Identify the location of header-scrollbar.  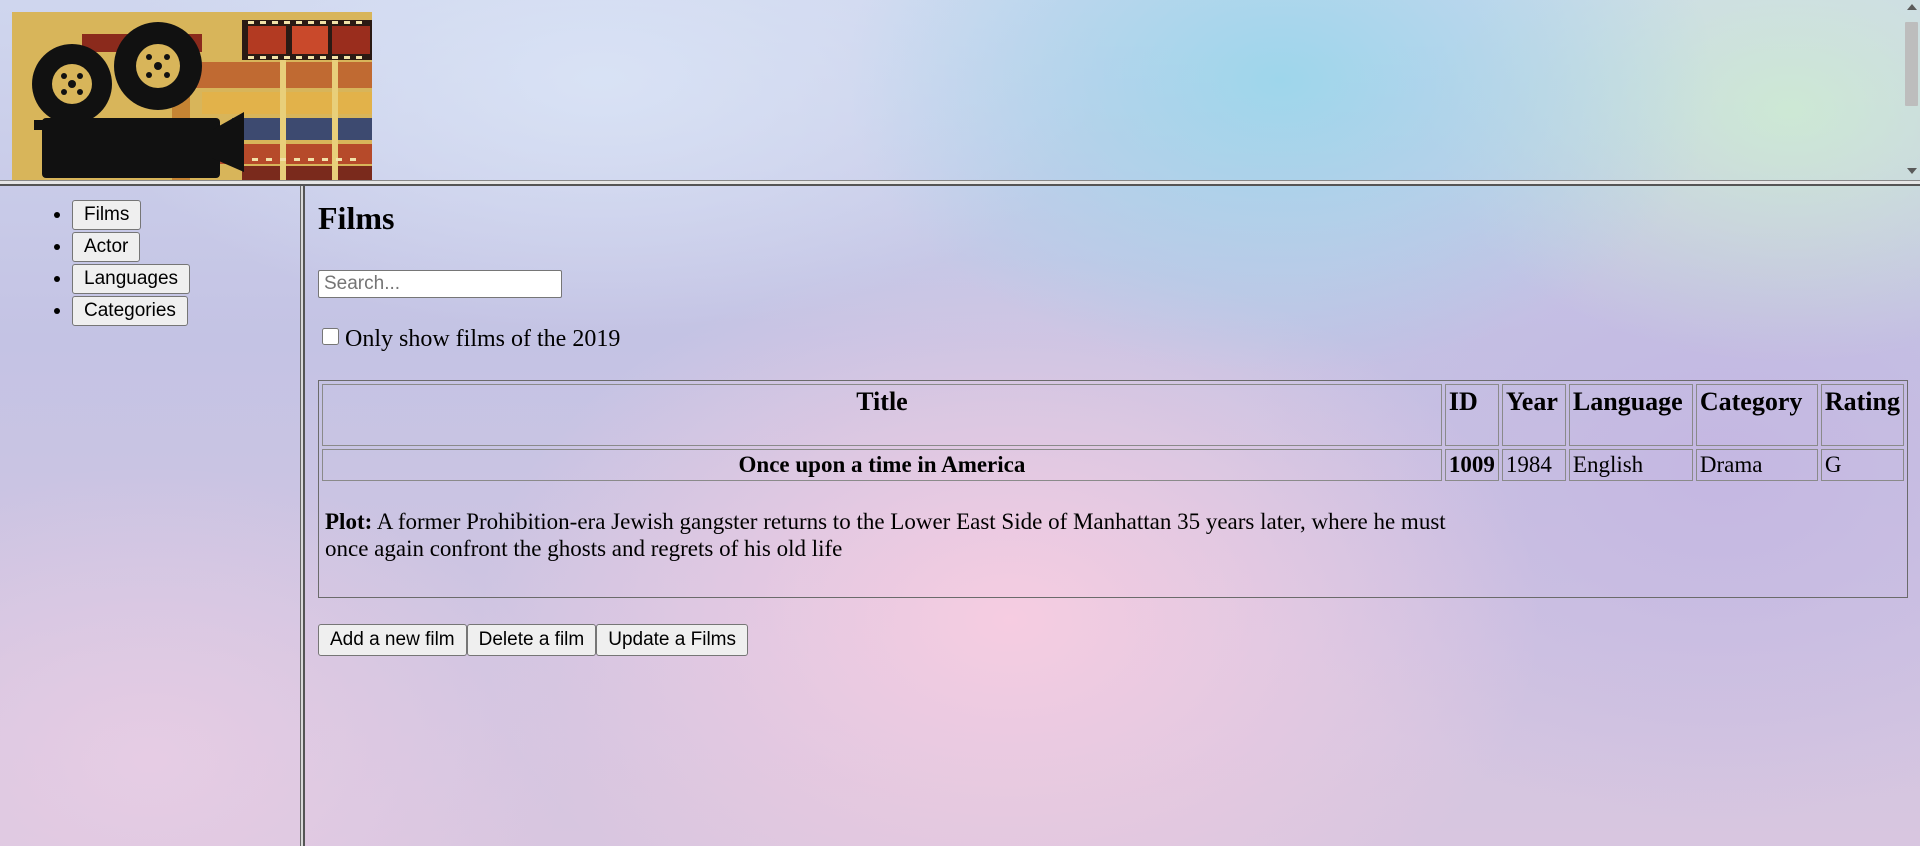
(1911, 90).